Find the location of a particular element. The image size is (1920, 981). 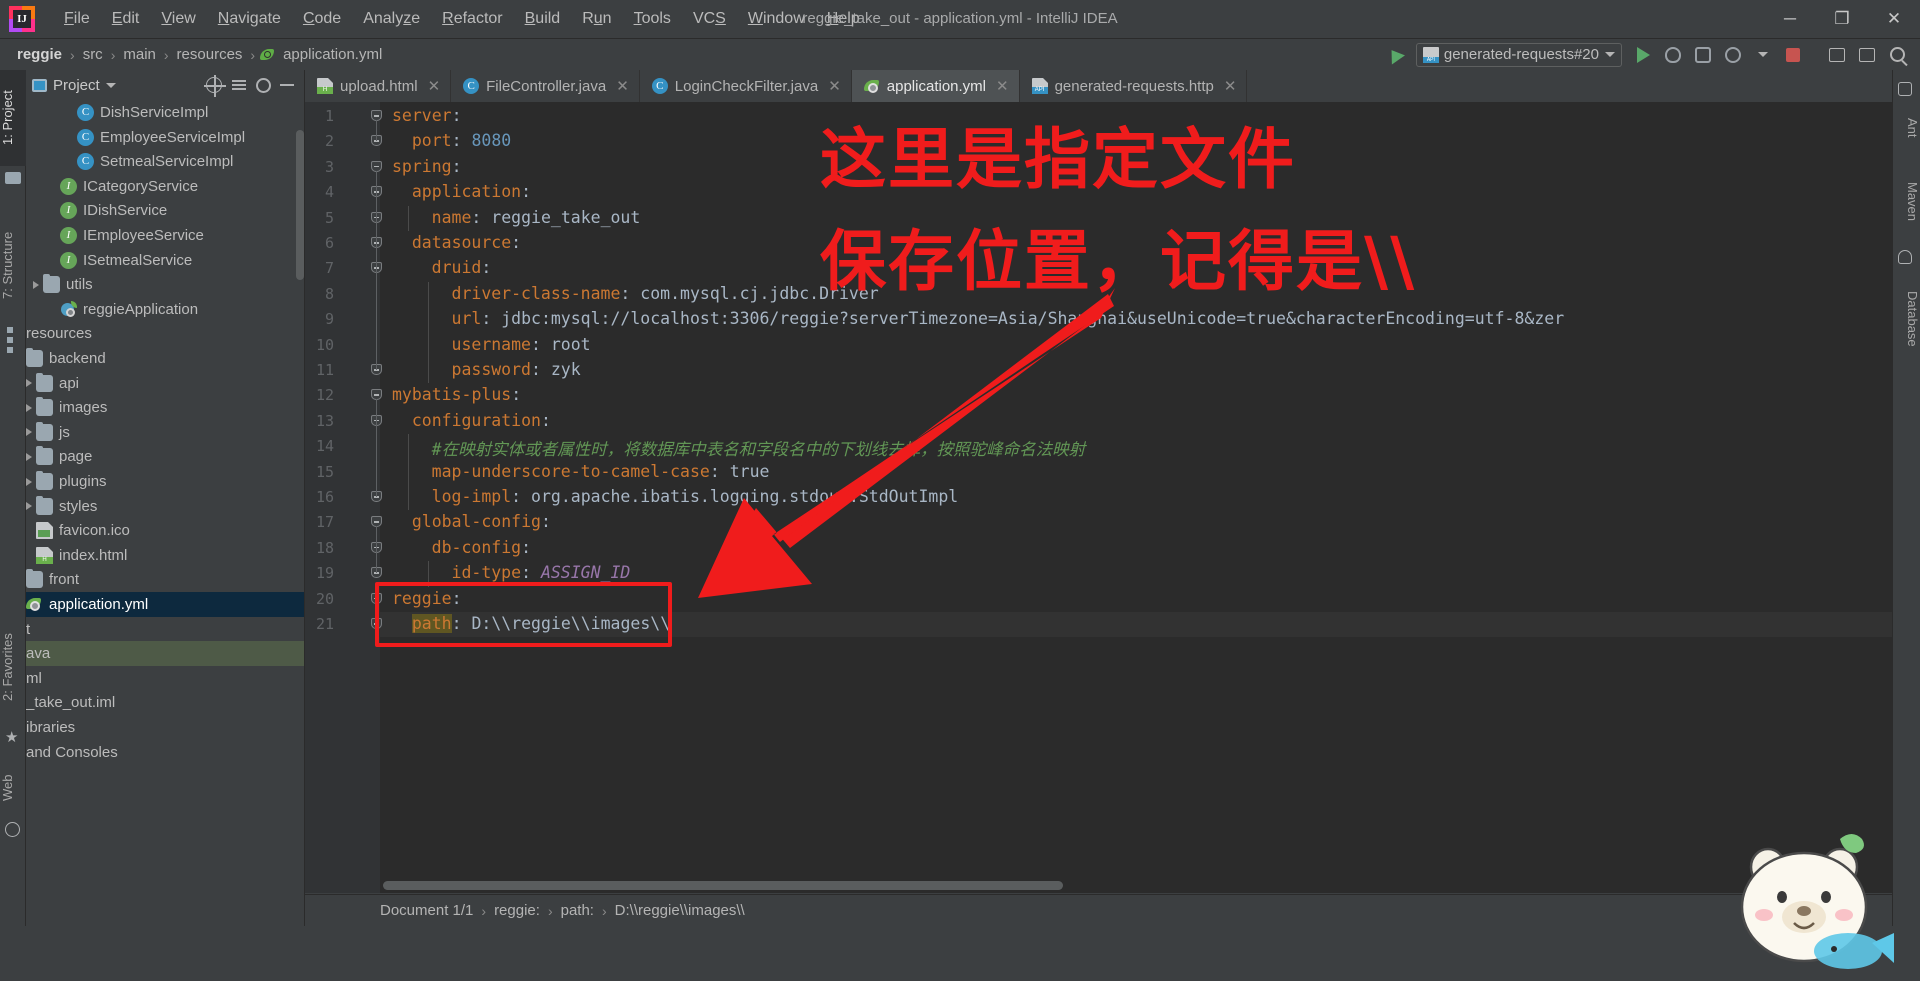

code-line: db-config: is located at coordinates (481, 547).